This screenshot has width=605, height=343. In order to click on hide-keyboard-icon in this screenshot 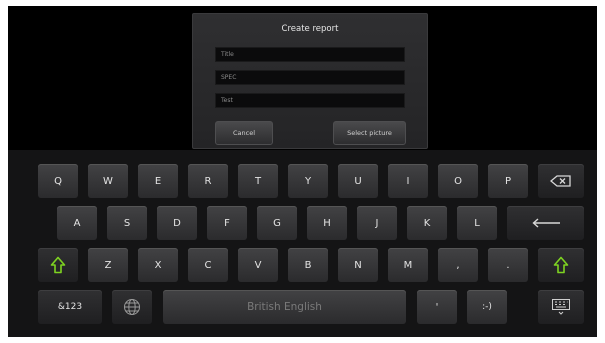, I will do `click(561, 307)`.